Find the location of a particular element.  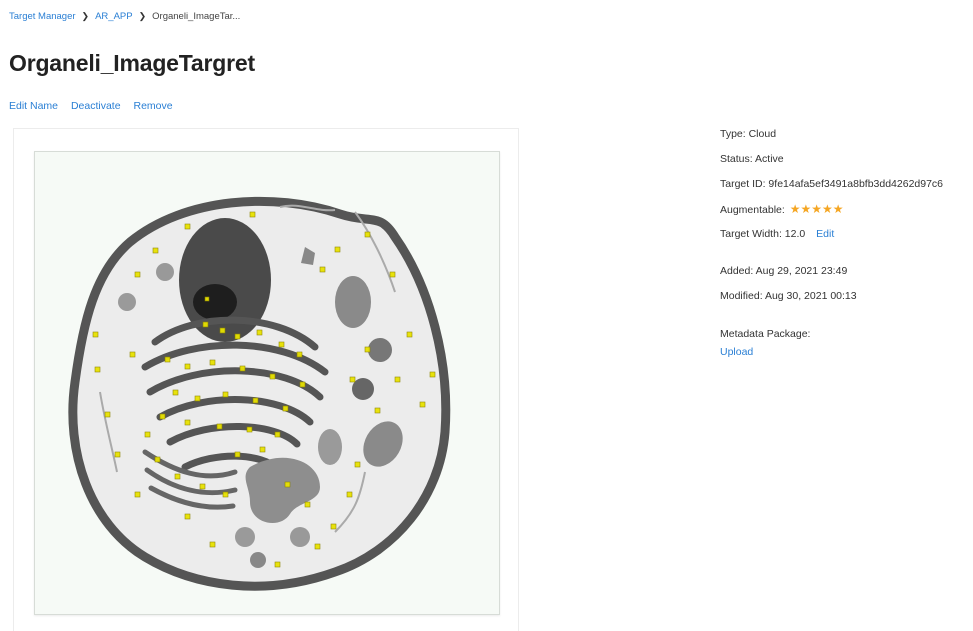

upload-link: Upload is located at coordinates (736, 352).